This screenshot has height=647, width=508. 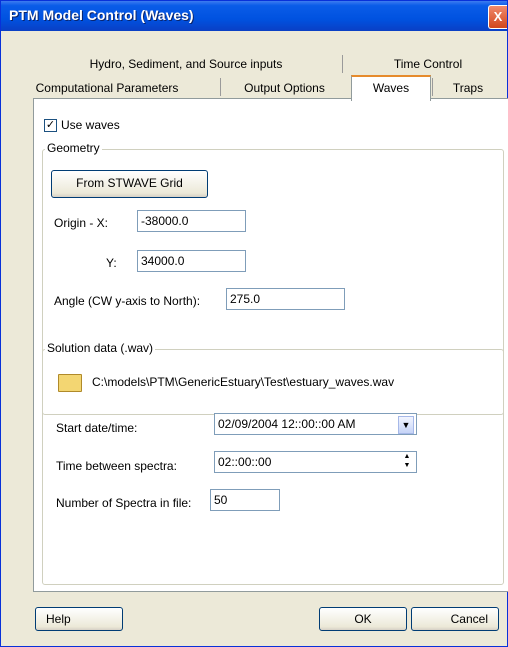 I want to click on tab-waves: Waves, so click(x=391, y=88).